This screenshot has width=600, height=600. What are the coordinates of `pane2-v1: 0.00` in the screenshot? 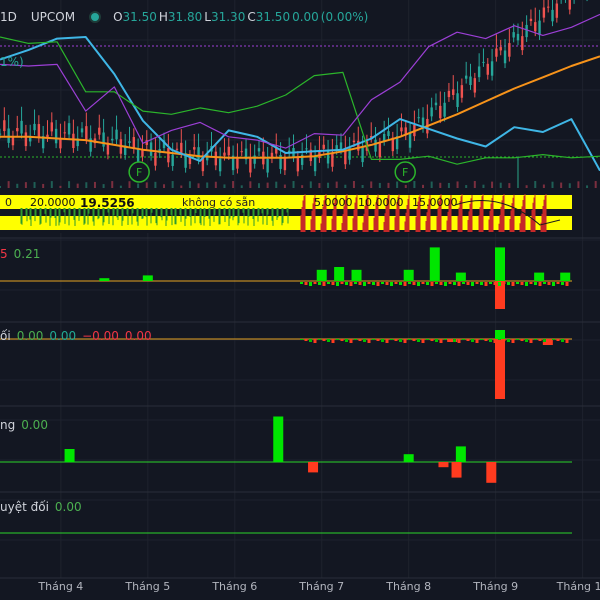 It's located at (30, 336).